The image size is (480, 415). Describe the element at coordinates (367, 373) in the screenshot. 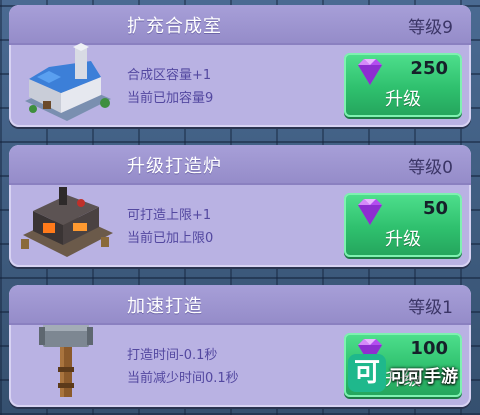

I see `watermark-logo: 可` at that location.